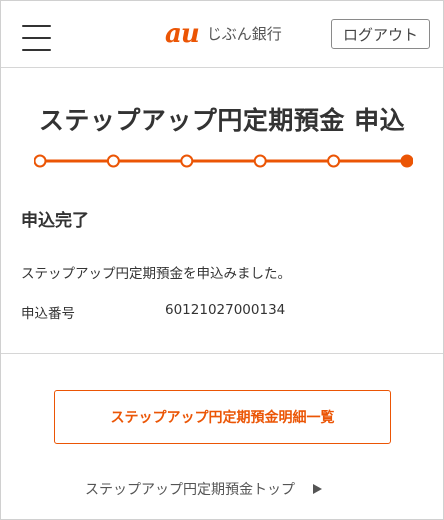 The image size is (444, 520). I want to click on header: au じぶん銀行 ログアウト, so click(222, 34).